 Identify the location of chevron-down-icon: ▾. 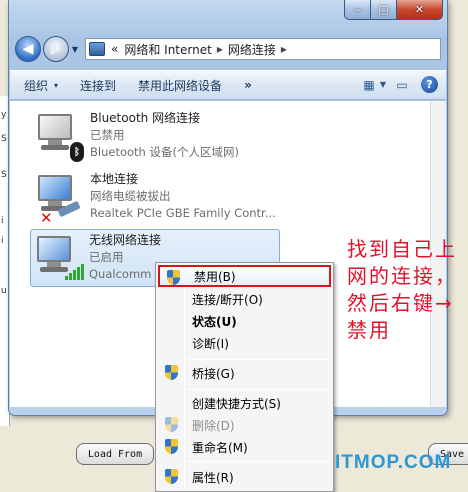
(56, 85).